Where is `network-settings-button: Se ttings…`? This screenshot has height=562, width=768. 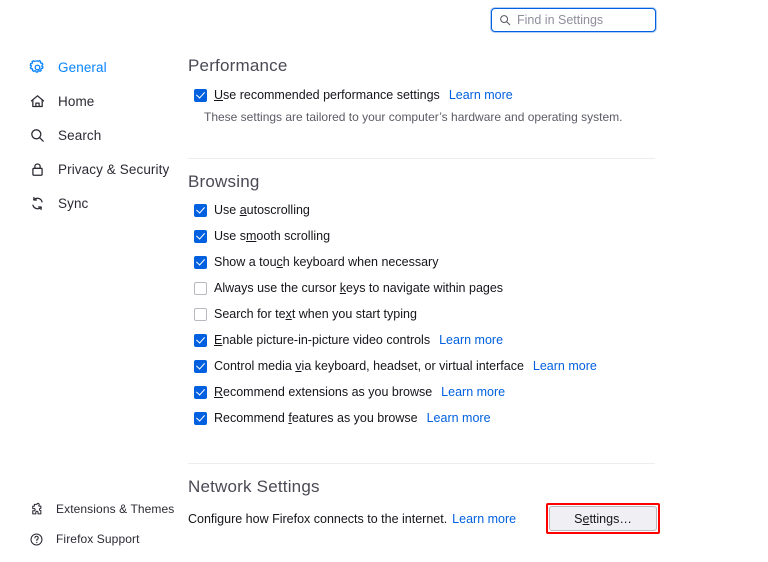 network-settings-button: Se ttings… is located at coordinates (603, 518).